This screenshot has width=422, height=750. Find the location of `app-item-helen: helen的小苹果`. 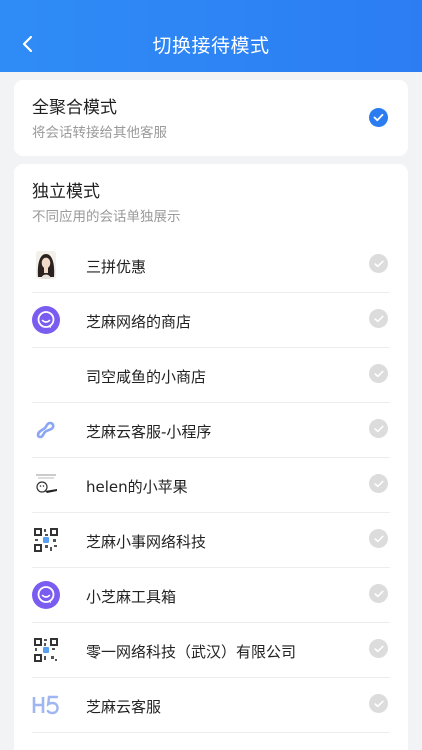

app-item-helen: helen的小苹果 is located at coordinates (211, 485).